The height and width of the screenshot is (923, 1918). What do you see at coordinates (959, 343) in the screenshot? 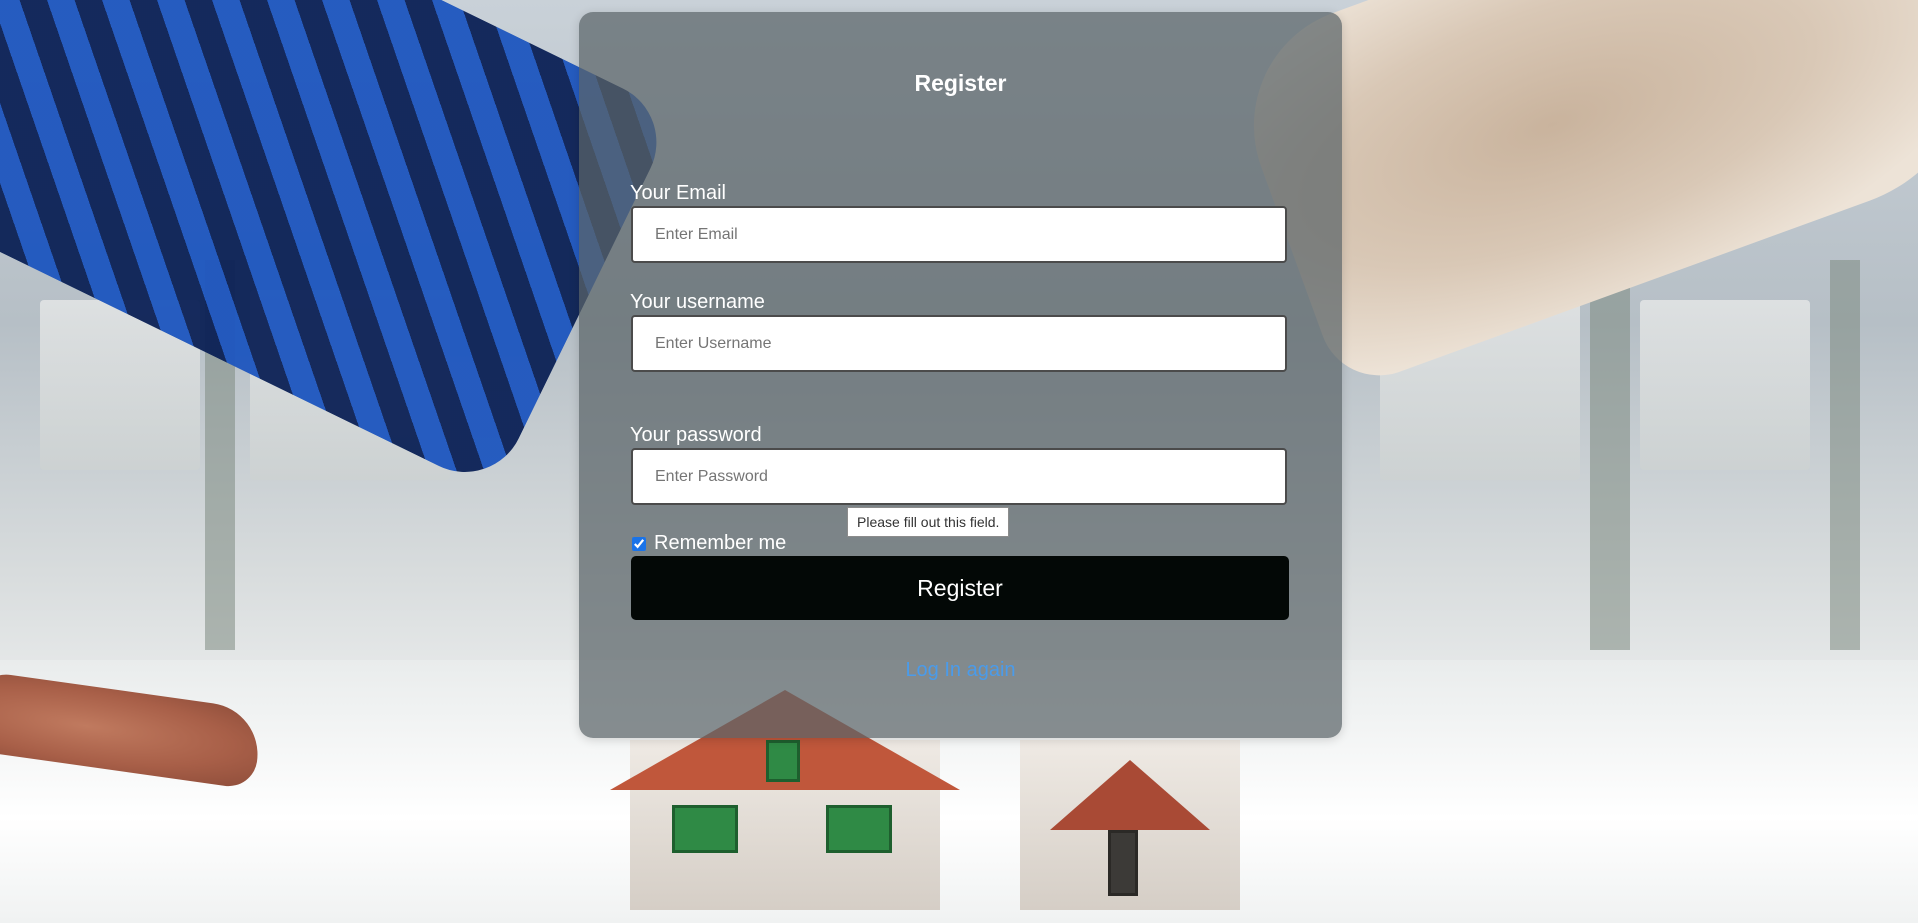
I see `username-field` at bounding box center [959, 343].